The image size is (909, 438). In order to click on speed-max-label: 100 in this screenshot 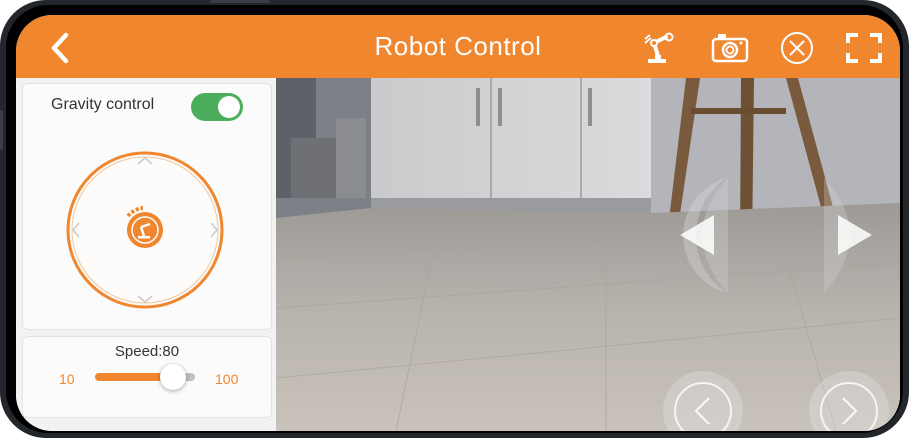, I will do `click(227, 379)`.